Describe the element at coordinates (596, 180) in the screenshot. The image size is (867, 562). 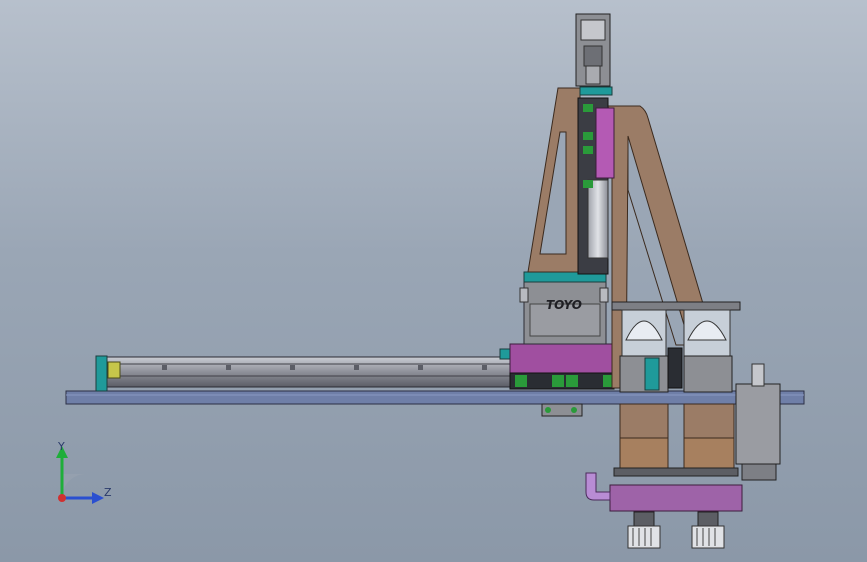
I see `vertical-actuator` at that location.